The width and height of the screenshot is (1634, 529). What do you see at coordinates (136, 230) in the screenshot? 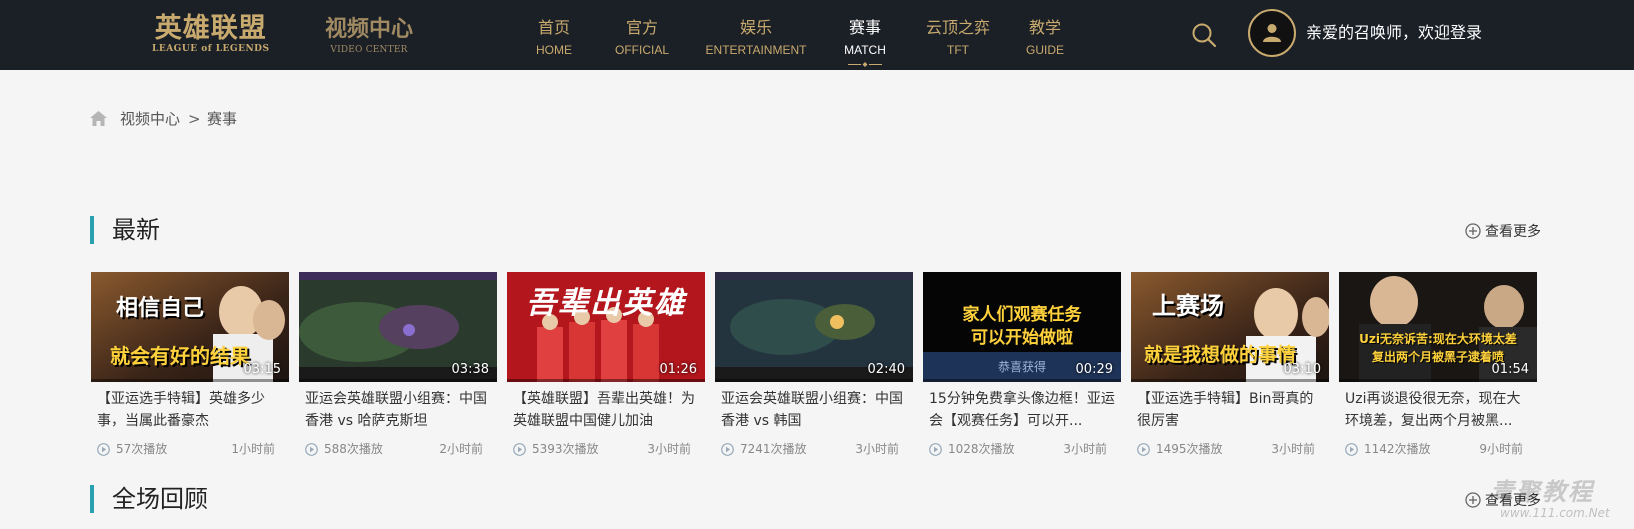
I see `section-latest-label: 最新` at bounding box center [136, 230].